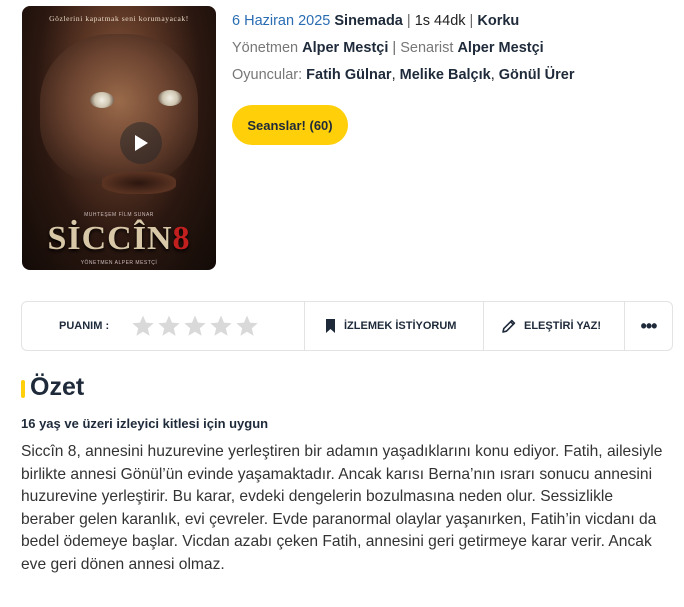  Describe the element at coordinates (119, 114) in the screenshot. I see `poster-face-image` at that location.